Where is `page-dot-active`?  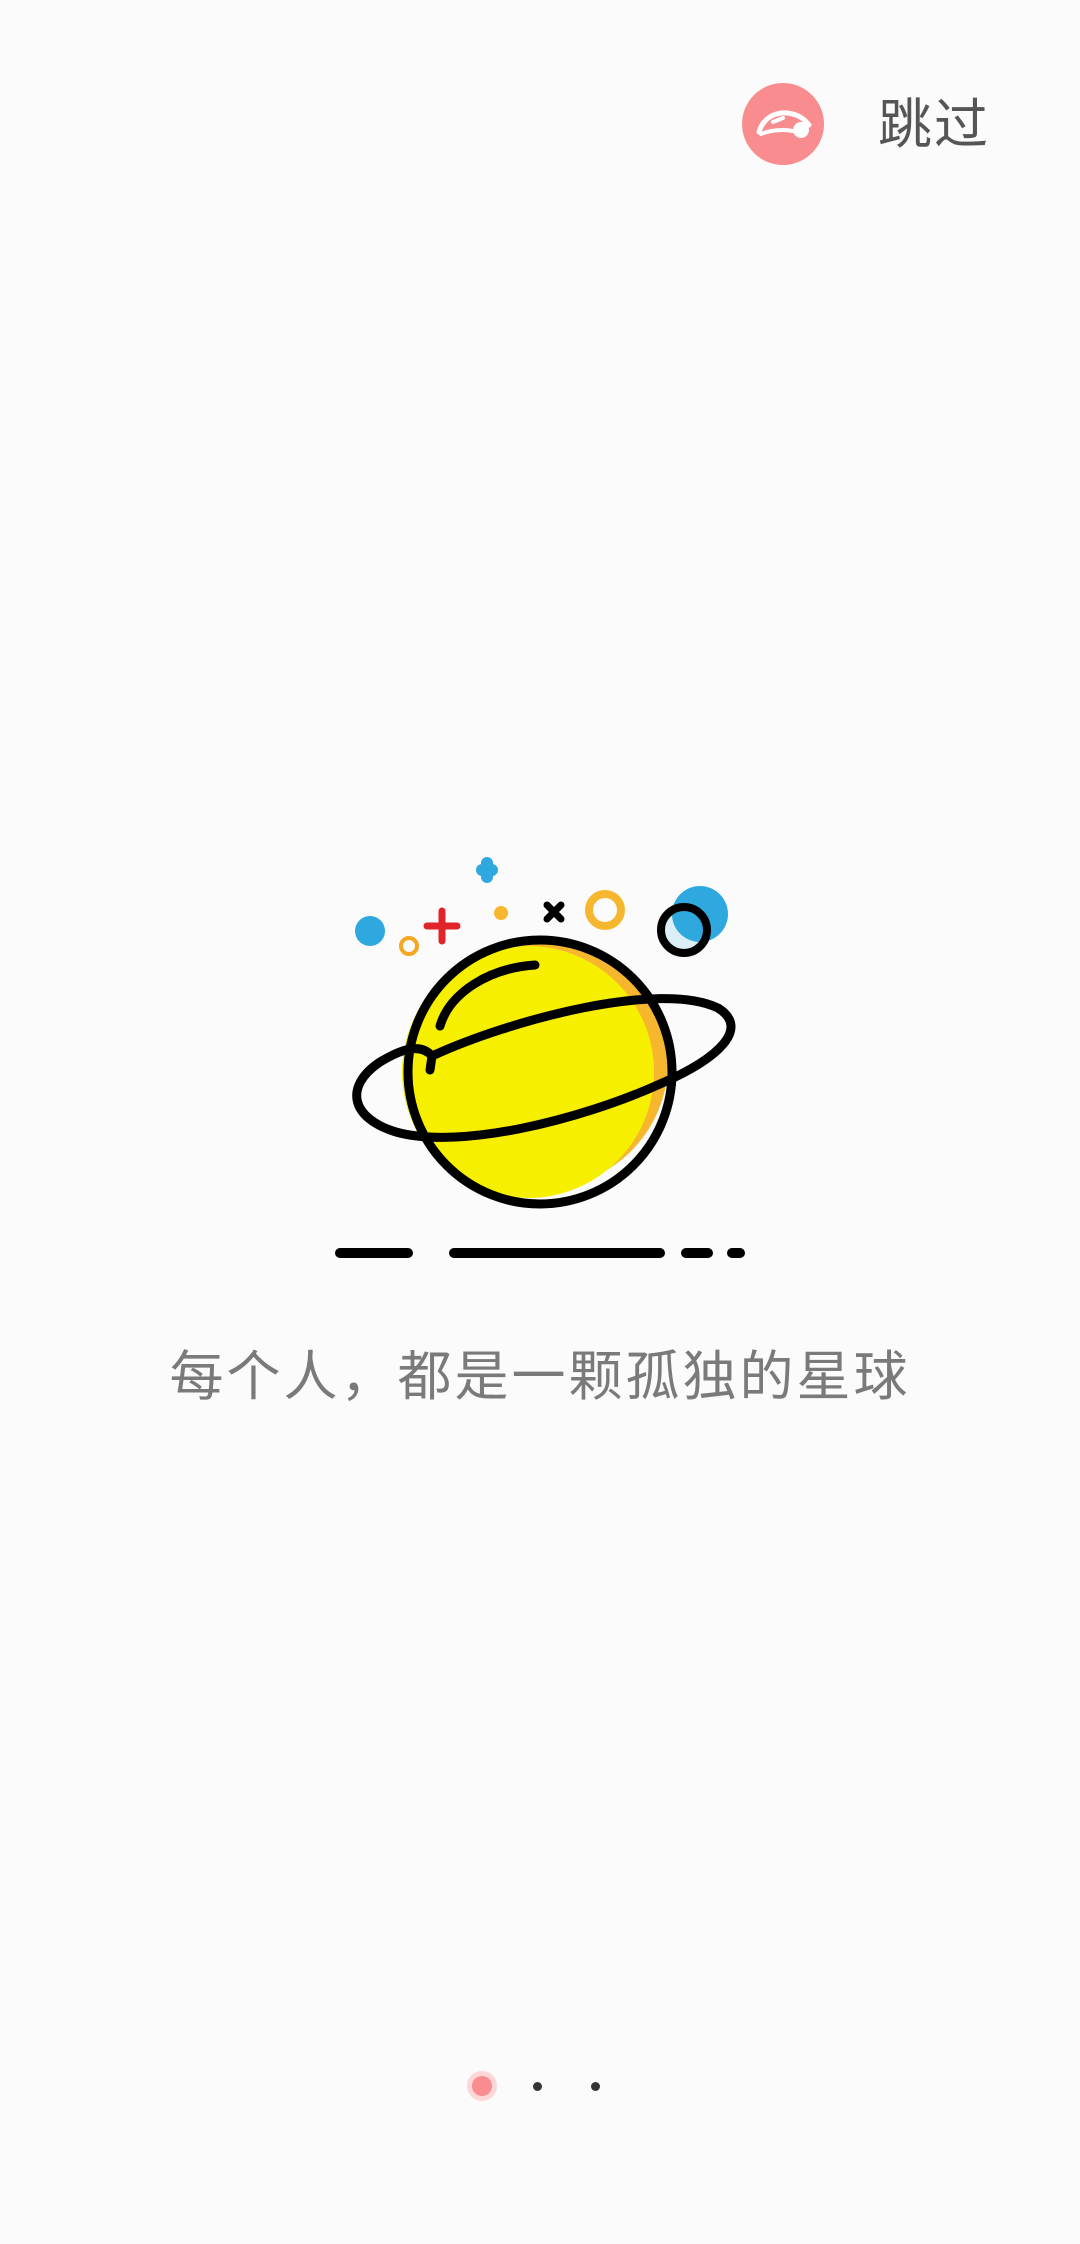 page-dot-active is located at coordinates (482, 2086).